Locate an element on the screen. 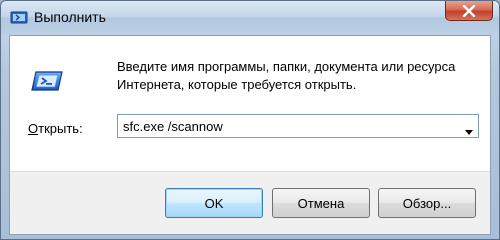 Image resolution: width=500 pixels, height=240 pixels. close-icon is located at coordinates (469, 10).